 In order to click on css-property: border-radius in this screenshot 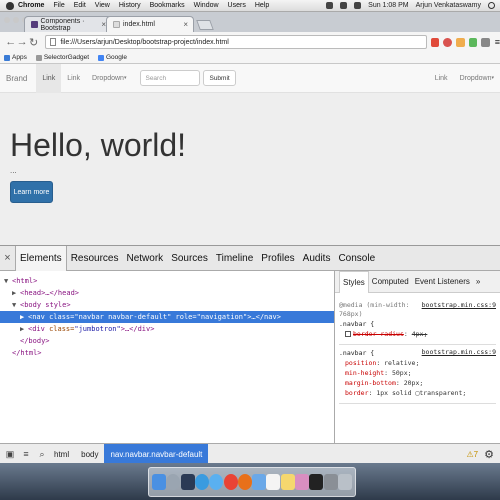, I will do `click(378, 334)`.